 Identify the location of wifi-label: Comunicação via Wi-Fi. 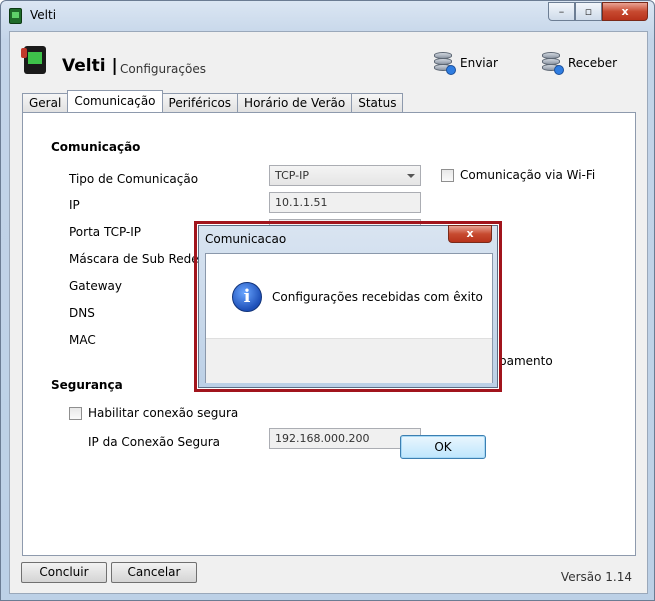
(528, 175).